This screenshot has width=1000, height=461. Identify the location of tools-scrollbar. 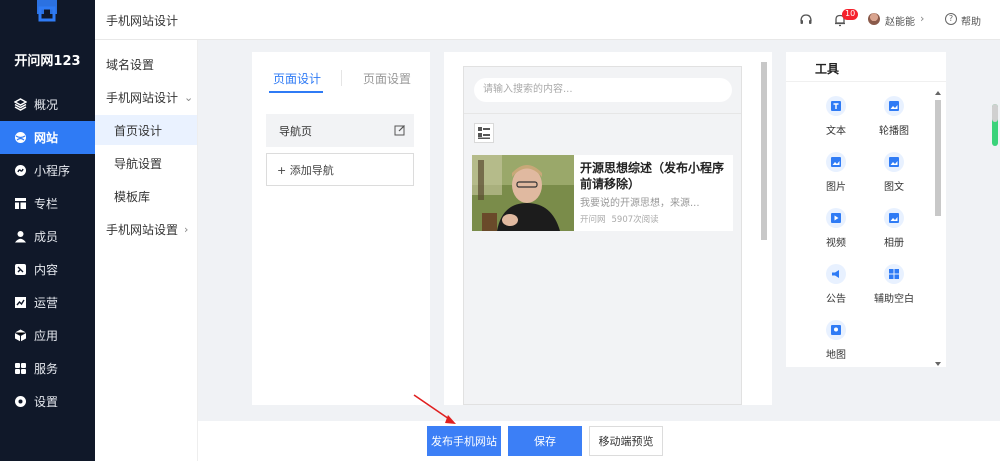
(938, 228).